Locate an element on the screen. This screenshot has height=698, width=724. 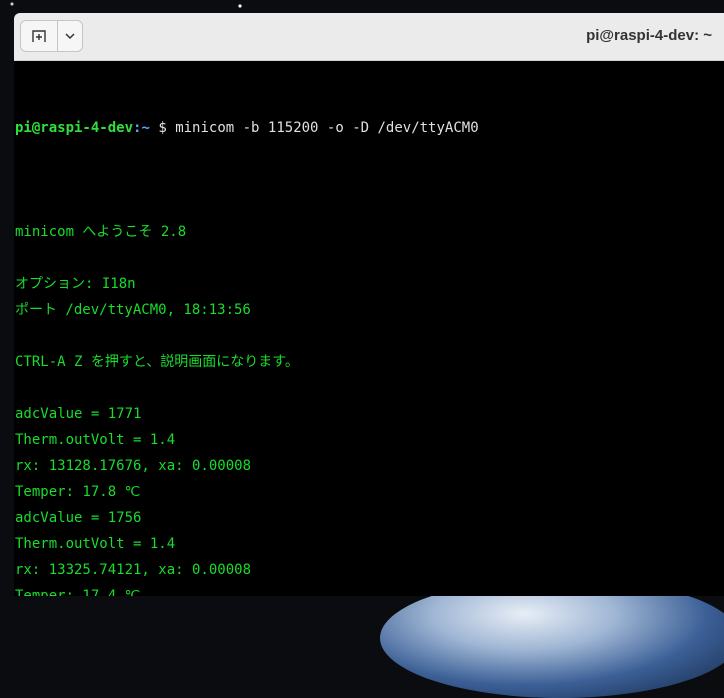
menu-dropdown-button is located at coordinates (69, 36).